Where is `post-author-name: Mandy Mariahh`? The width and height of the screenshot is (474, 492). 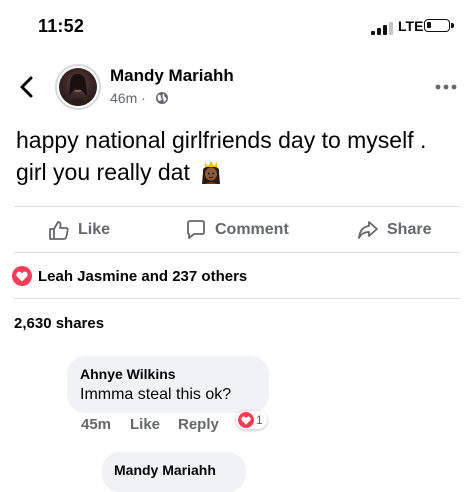 post-author-name: Mandy Mariahh is located at coordinates (172, 76).